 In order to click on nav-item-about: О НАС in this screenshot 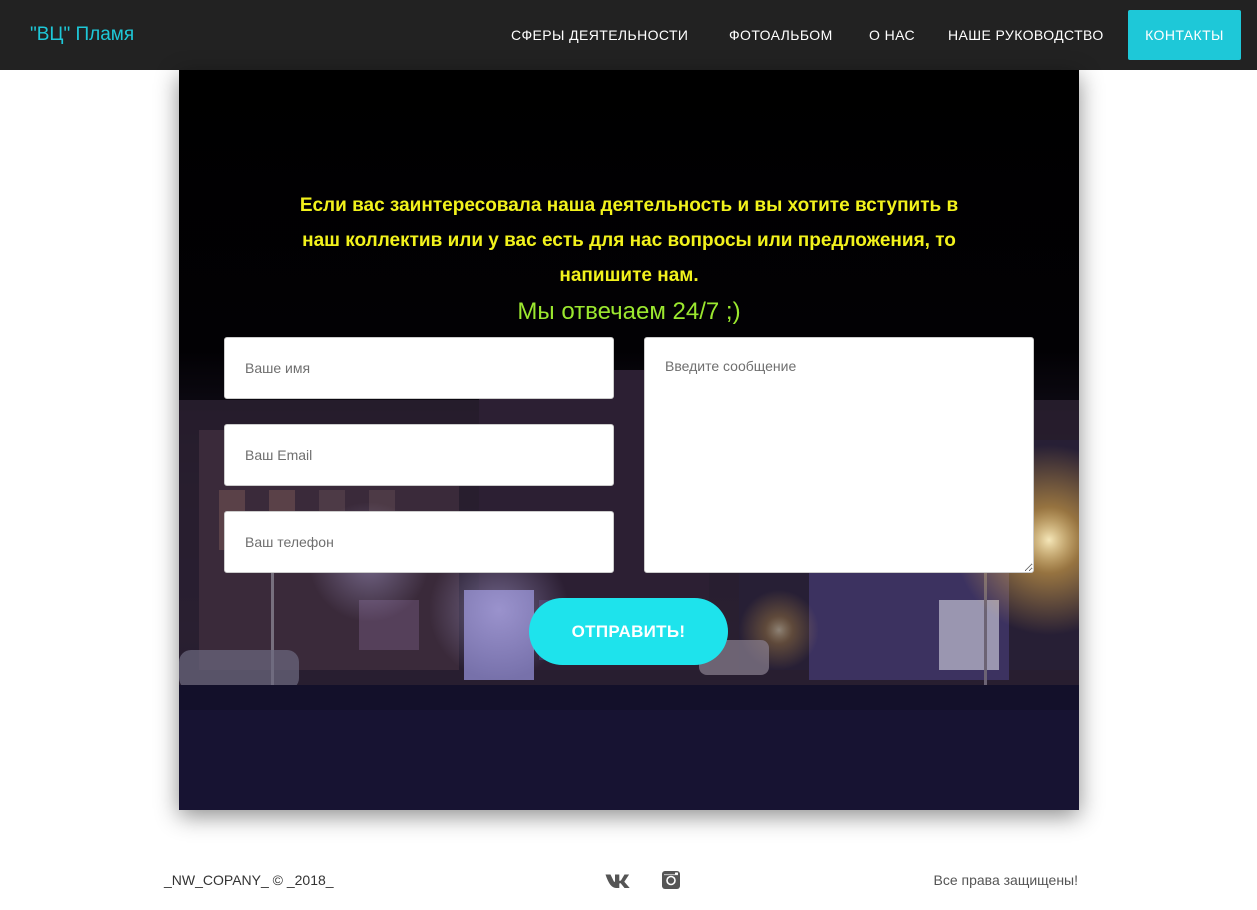, I will do `click(892, 35)`.